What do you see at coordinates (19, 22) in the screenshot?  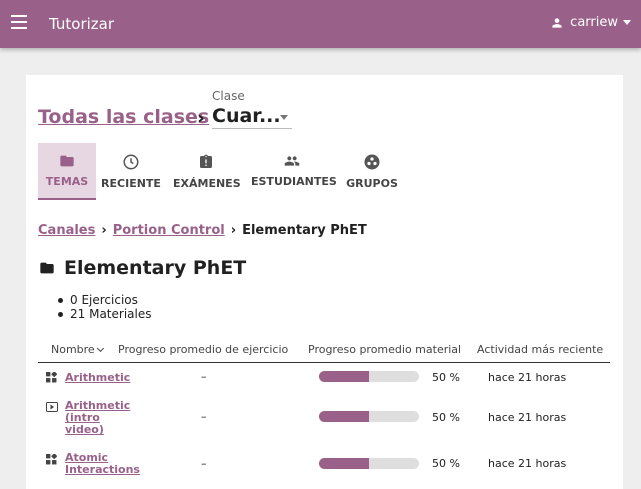 I see `menu-icon` at bounding box center [19, 22].